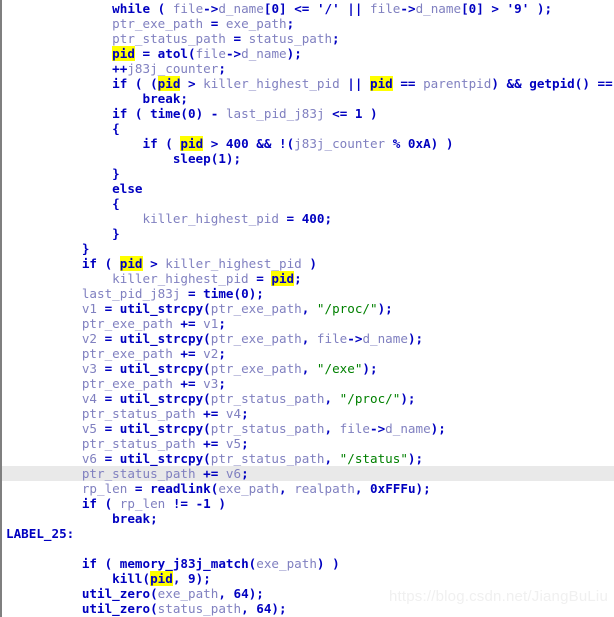 The image size is (614, 617). I want to click on code-token: }, so click(116, 233).